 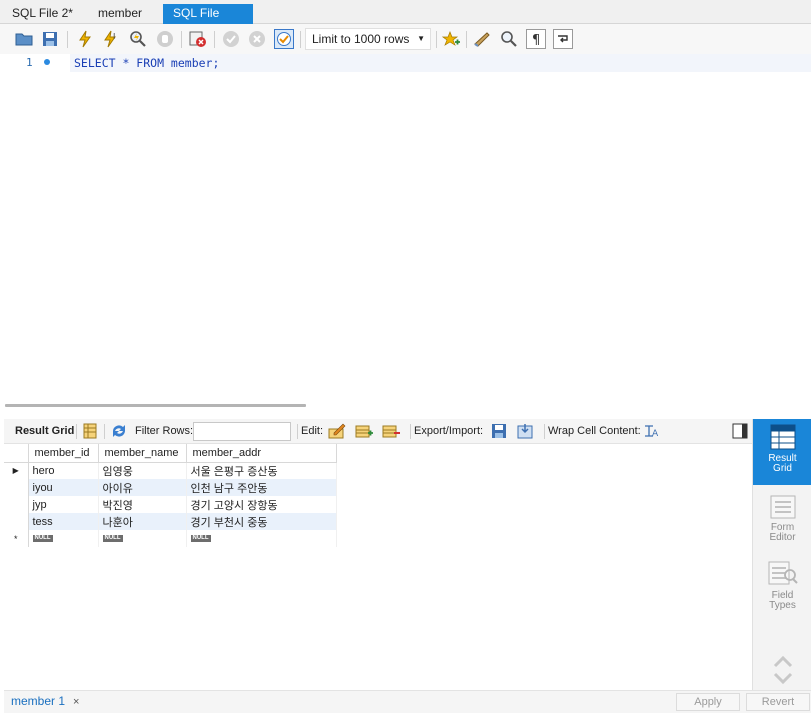 What do you see at coordinates (208, 21) in the screenshot?
I see `tab-sql-file-6: SQL File 6*×` at bounding box center [208, 21].